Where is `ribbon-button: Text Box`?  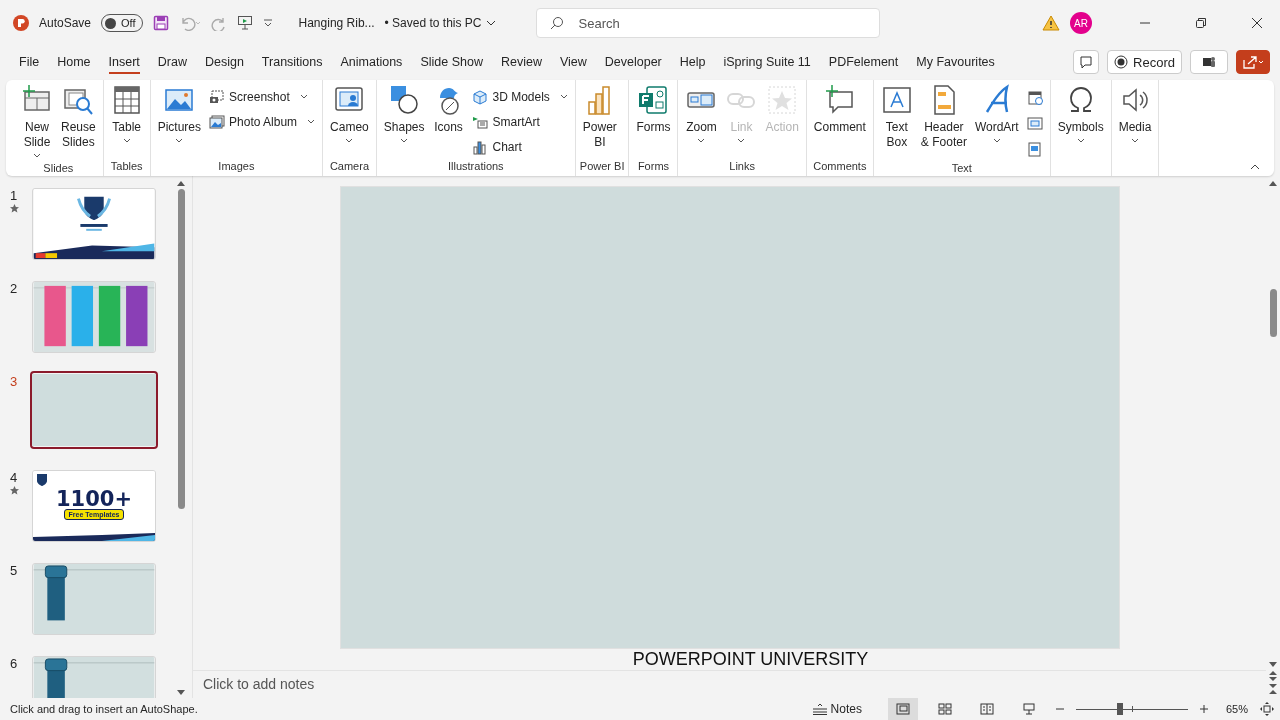 ribbon-button: Text Box is located at coordinates (896, 117).